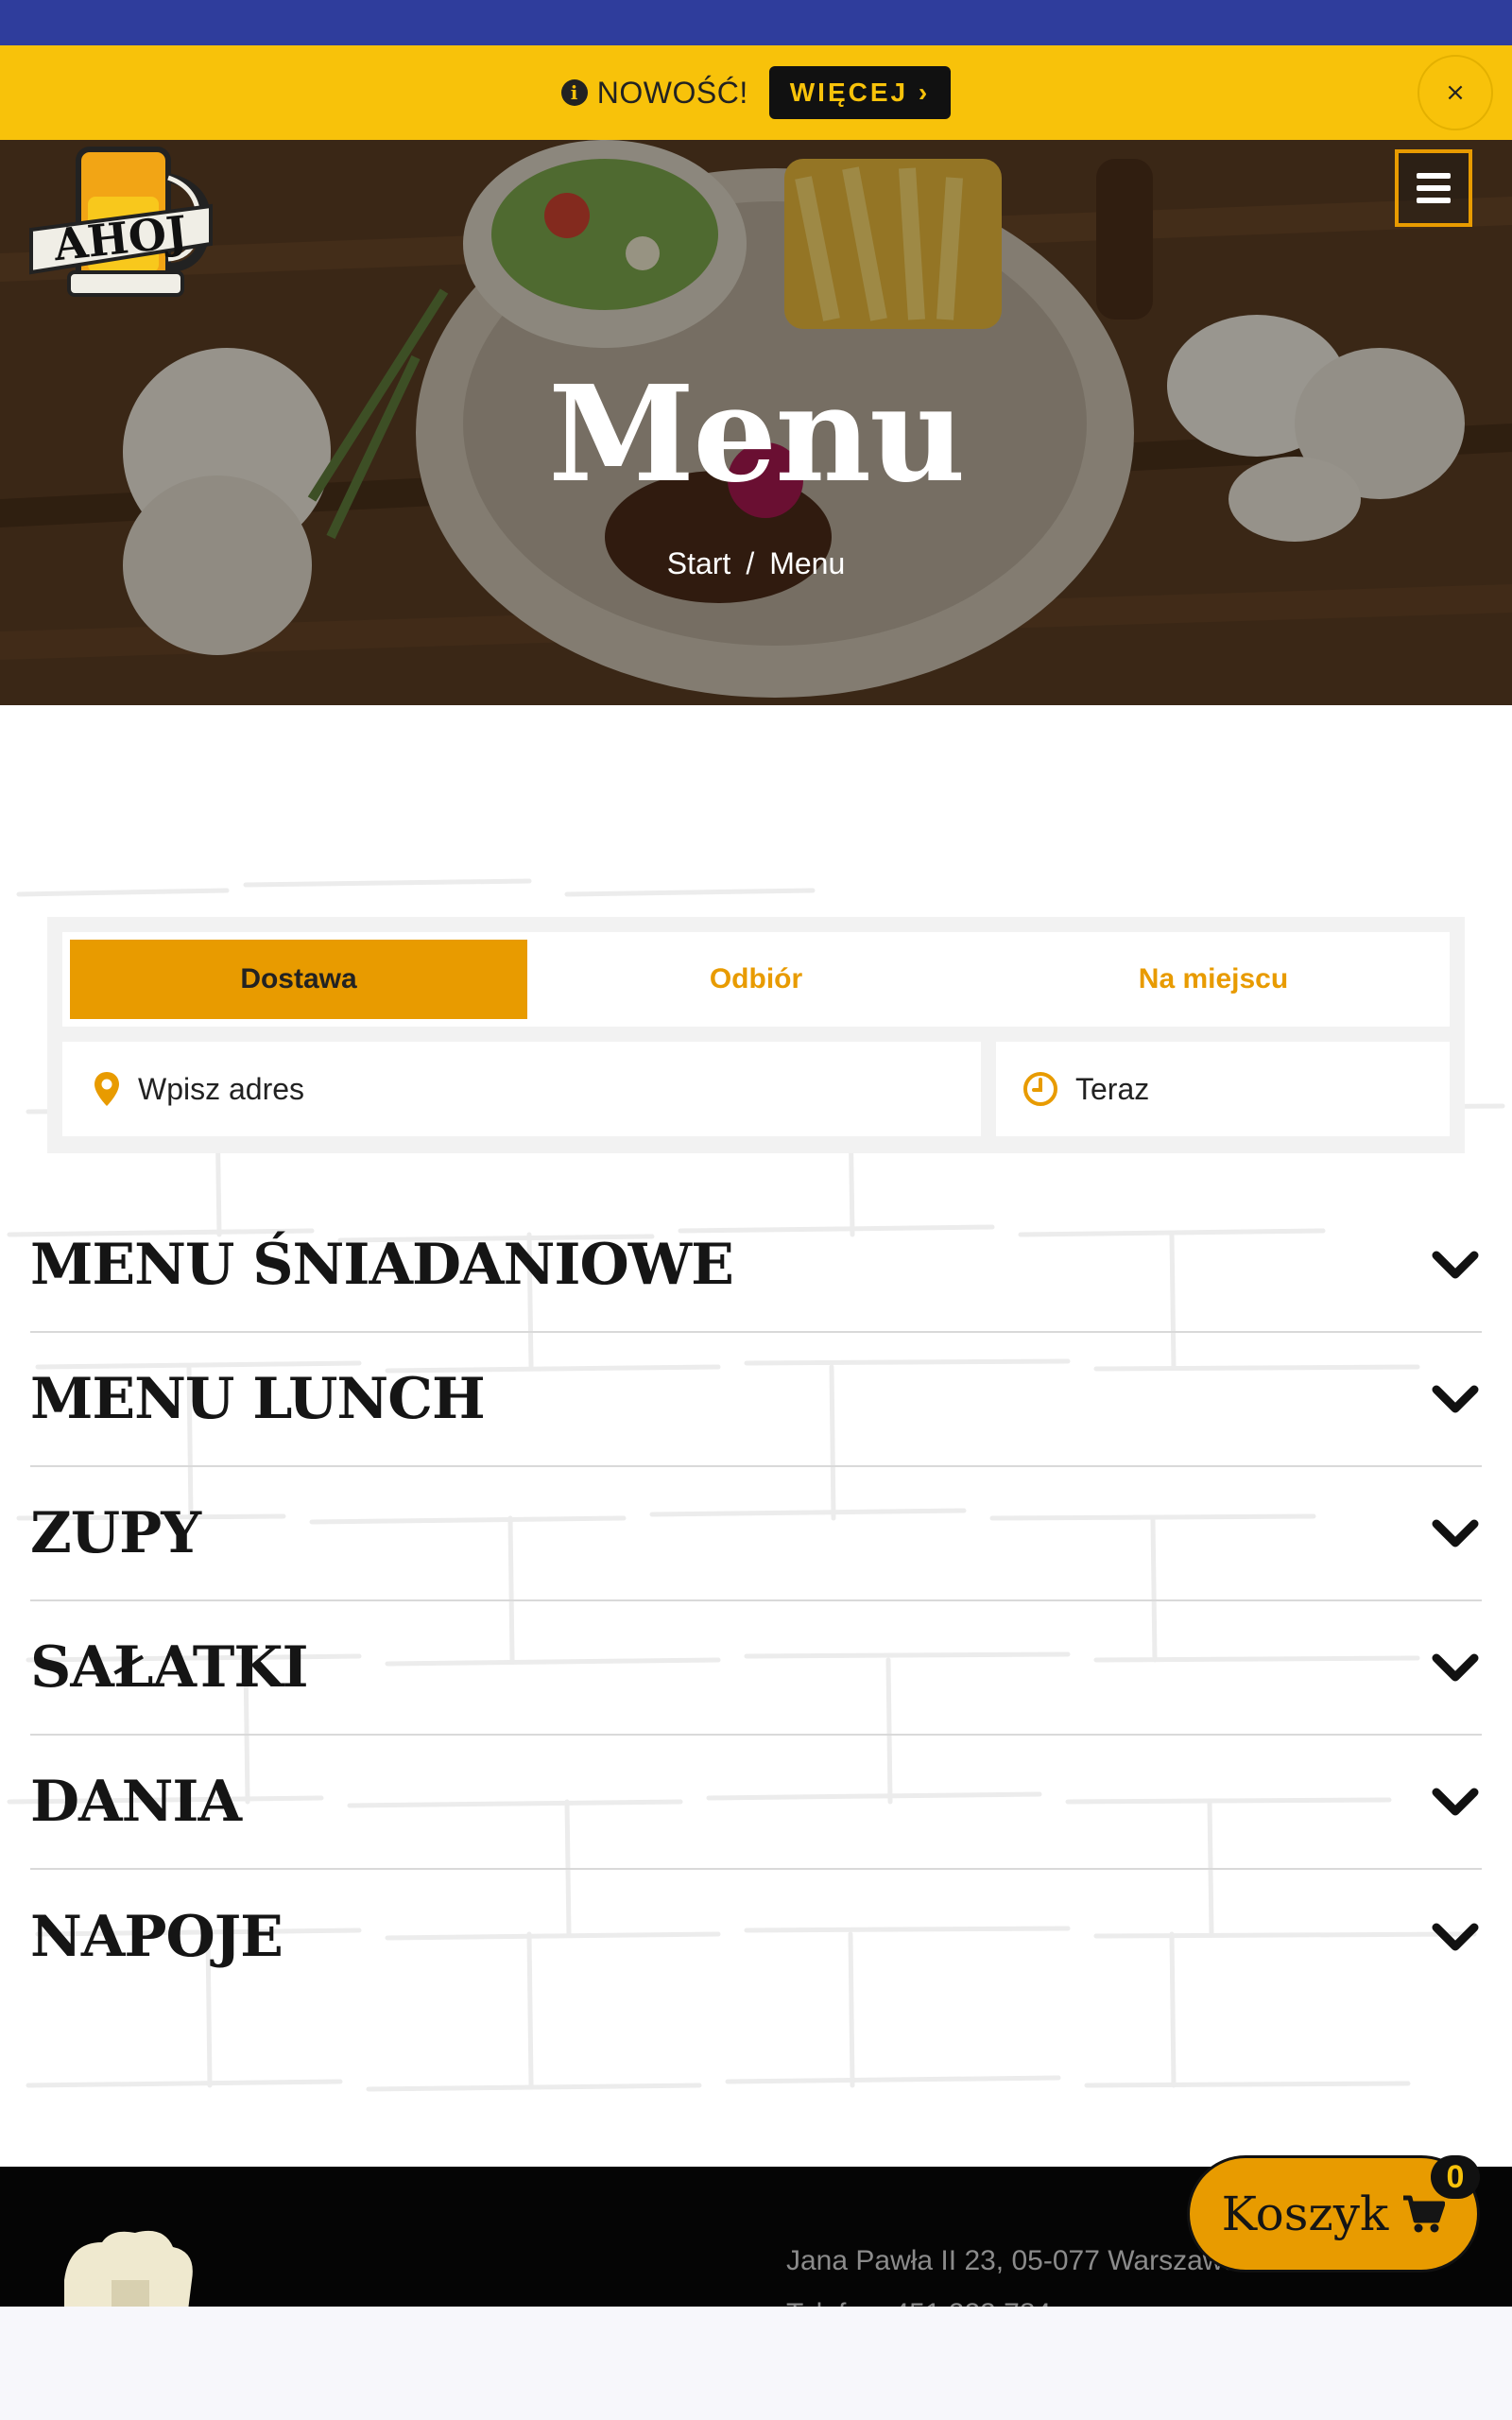 The image size is (1512, 2420). Describe the element at coordinates (757, 434) in the screenshot. I see `page-title: Menu` at that location.